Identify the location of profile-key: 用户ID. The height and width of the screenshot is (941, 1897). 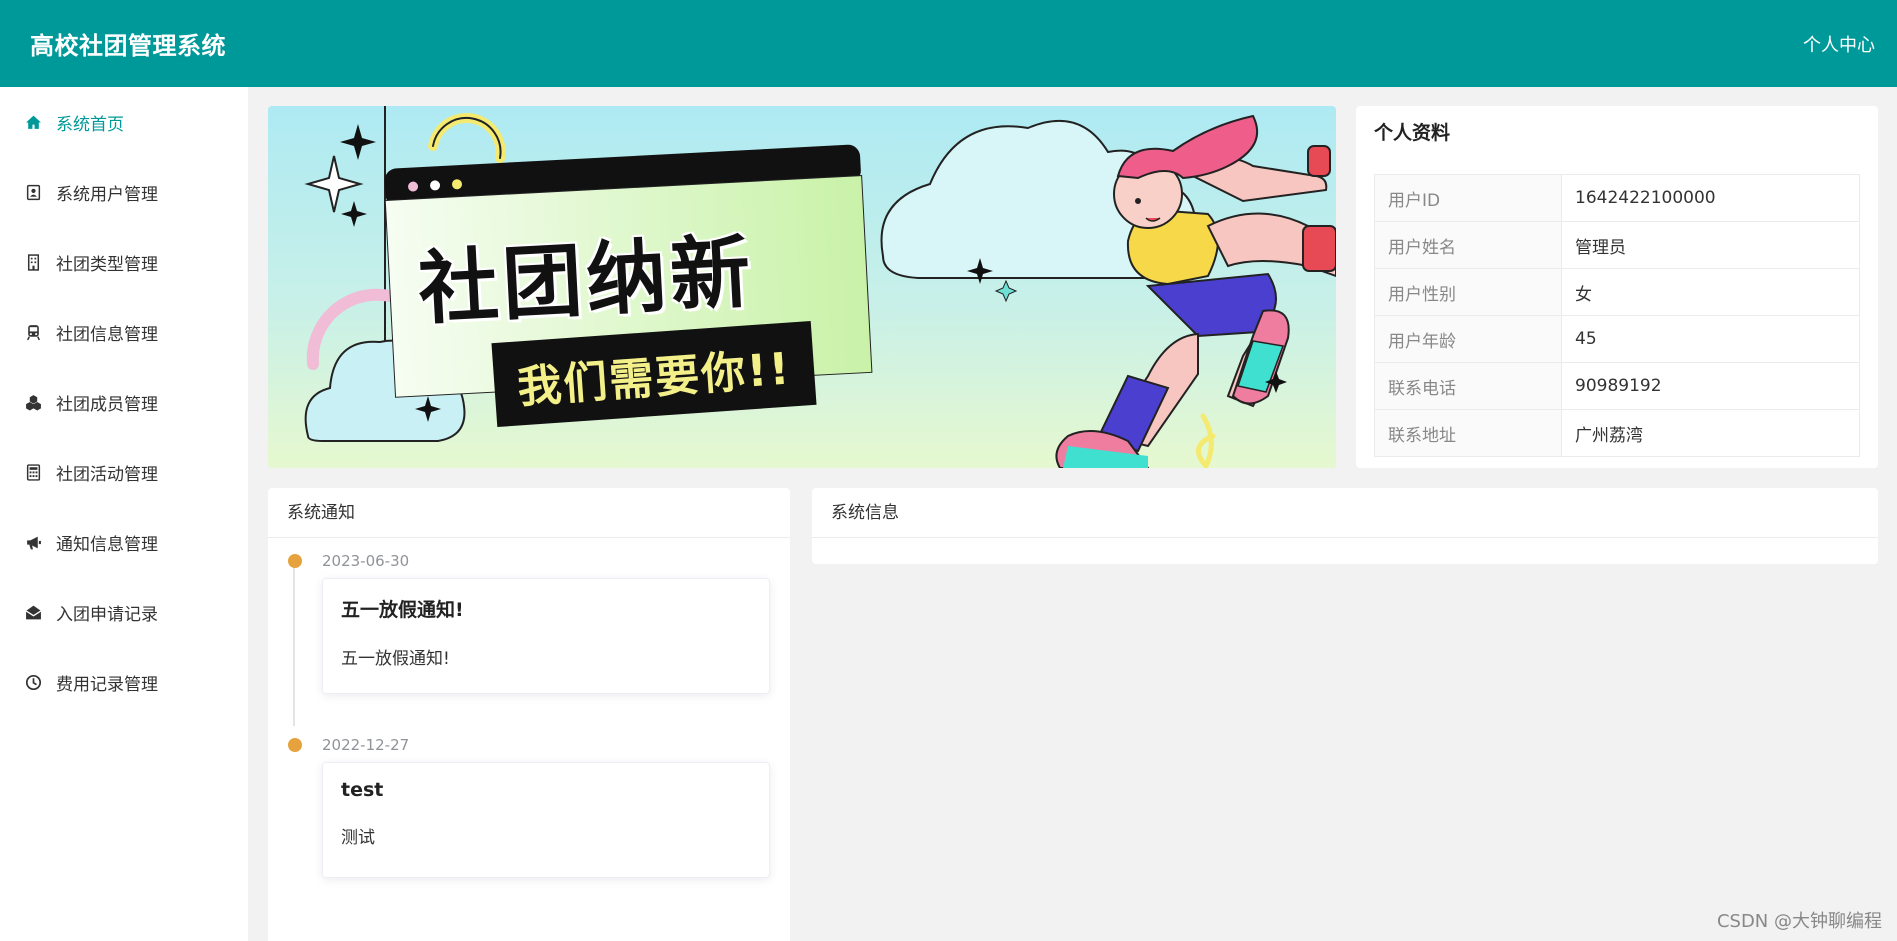
(1468, 198).